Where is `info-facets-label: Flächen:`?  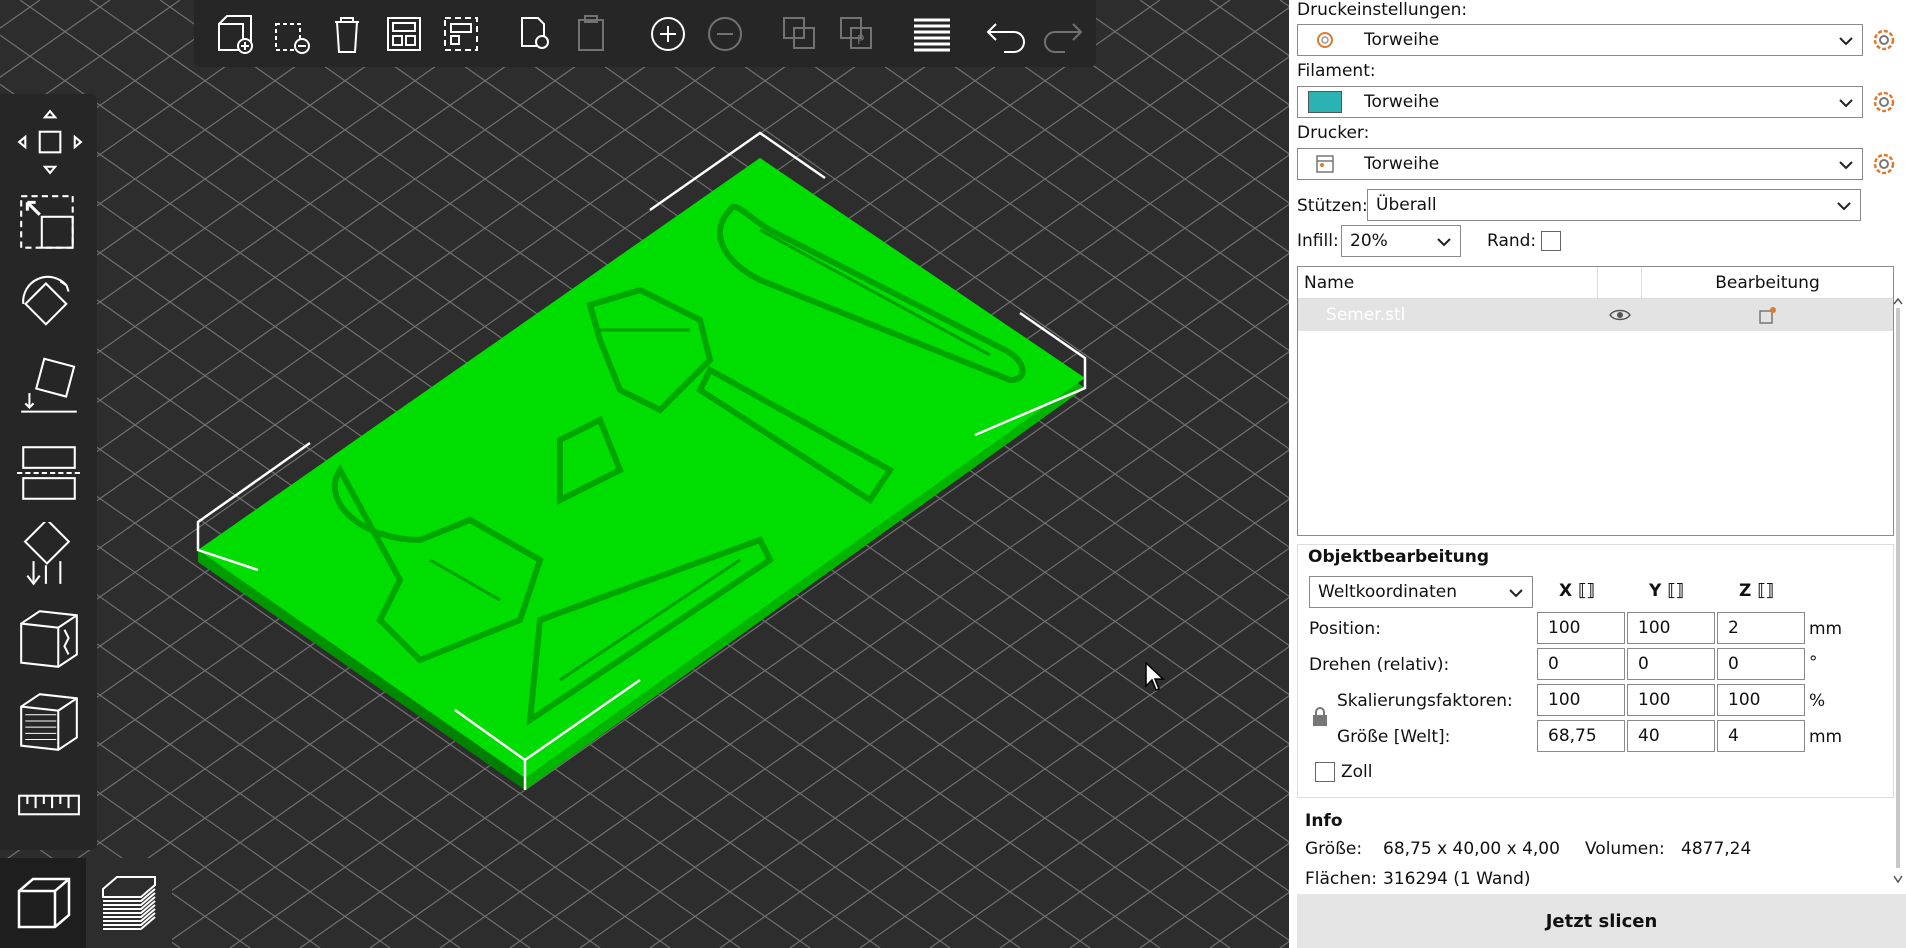
info-facets-label: Flächen: is located at coordinates (1341, 879).